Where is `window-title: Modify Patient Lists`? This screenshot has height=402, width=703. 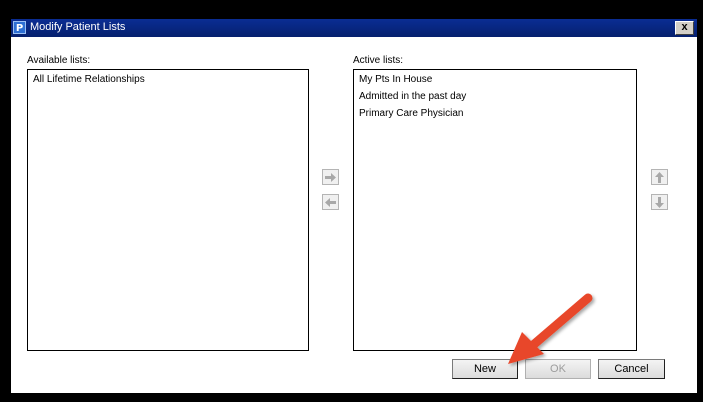
window-title: Modify Patient Lists is located at coordinates (78, 27).